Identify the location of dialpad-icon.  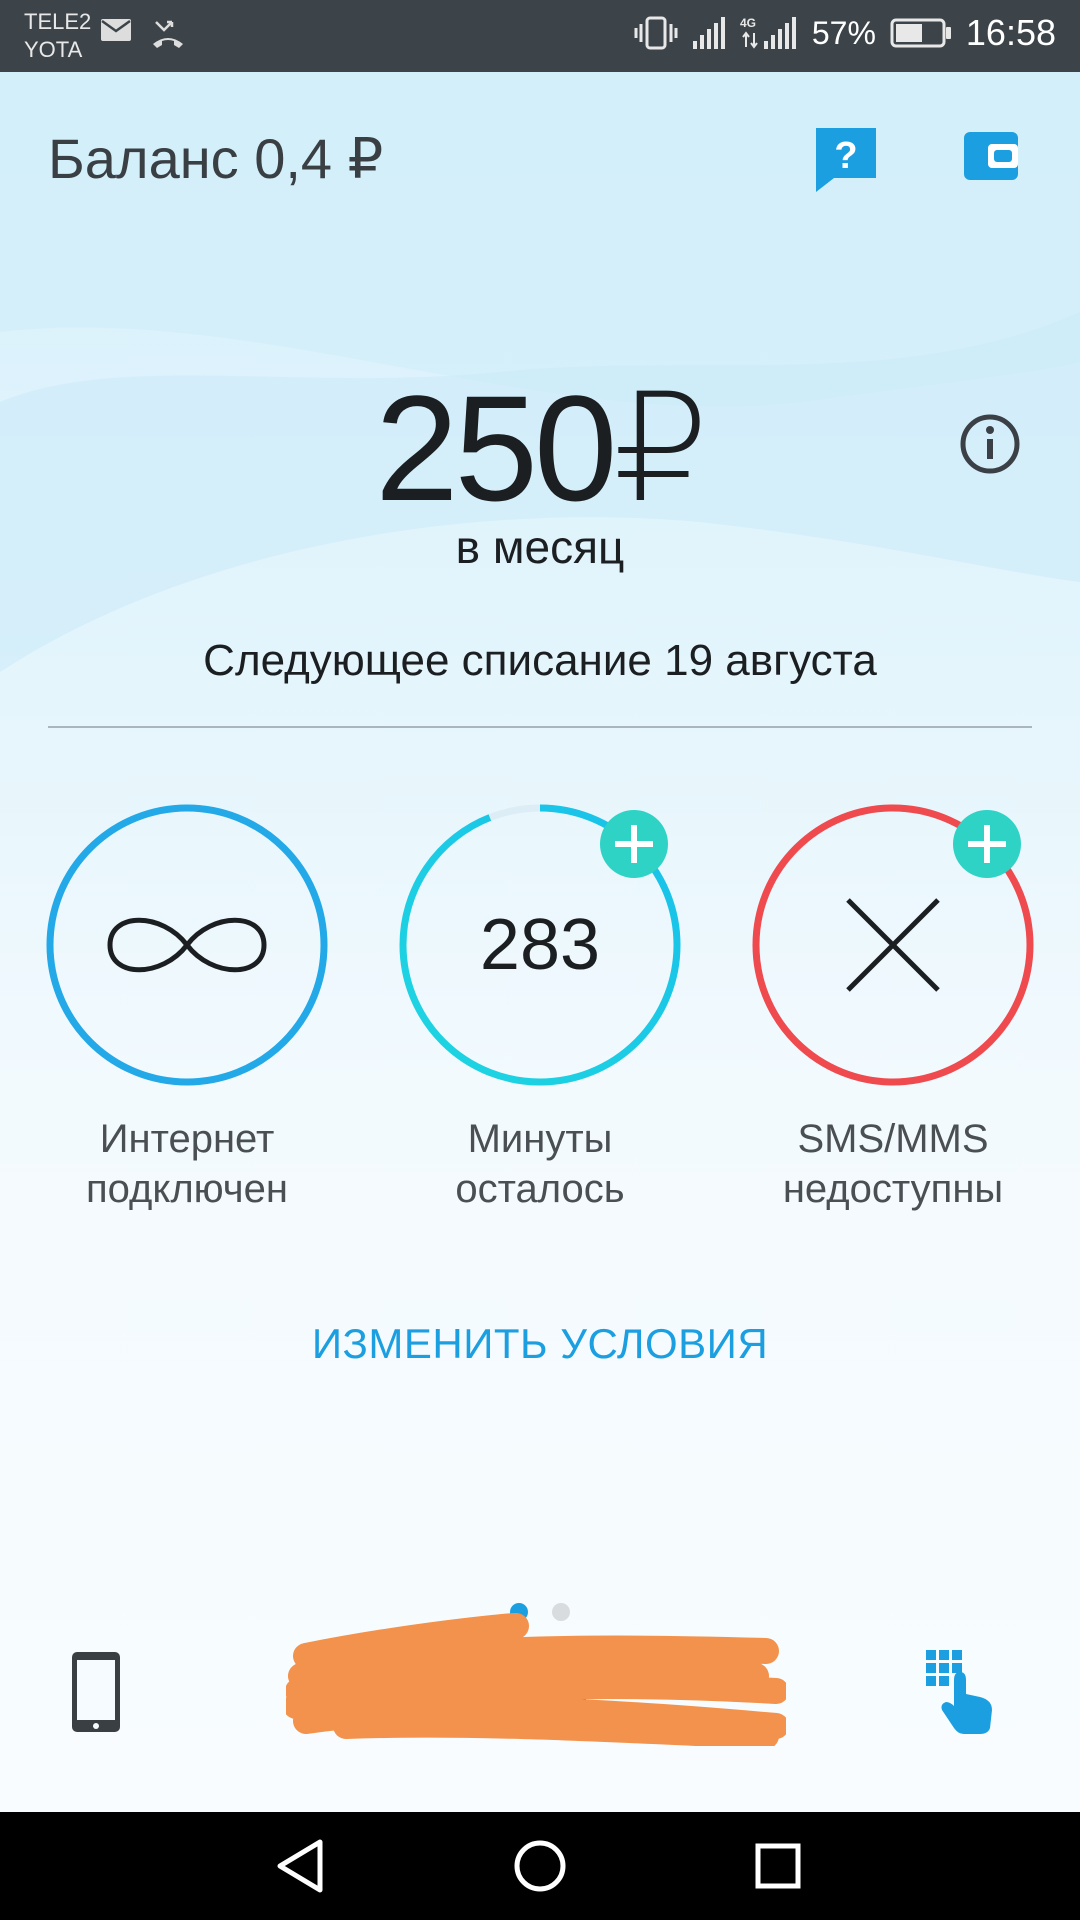
(960, 1690).